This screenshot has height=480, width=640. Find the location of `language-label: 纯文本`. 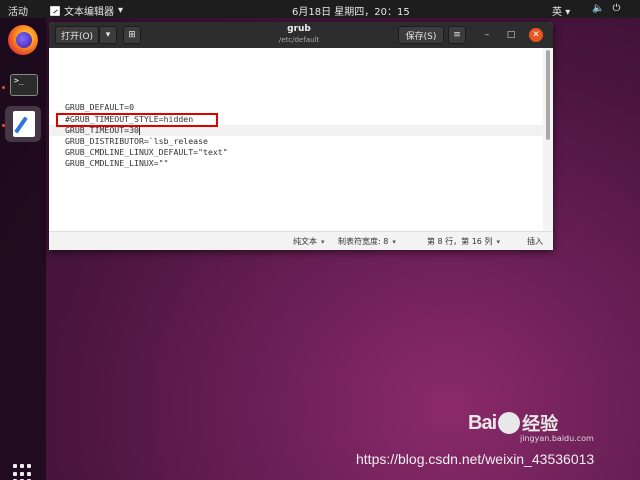

language-label: 纯文本 is located at coordinates (305, 241).